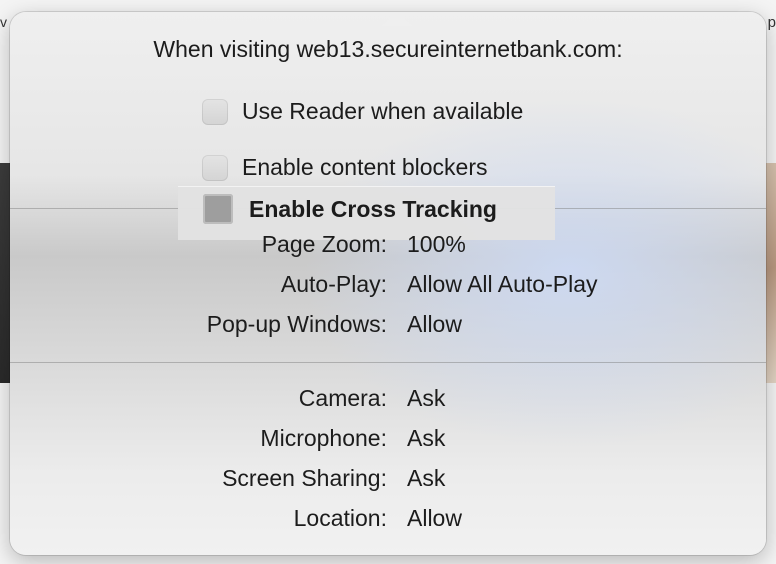 Image resolution: width=776 pixels, height=564 pixels. What do you see at coordinates (426, 478) in the screenshot?
I see `screen-sharing-select: Ask` at bounding box center [426, 478].